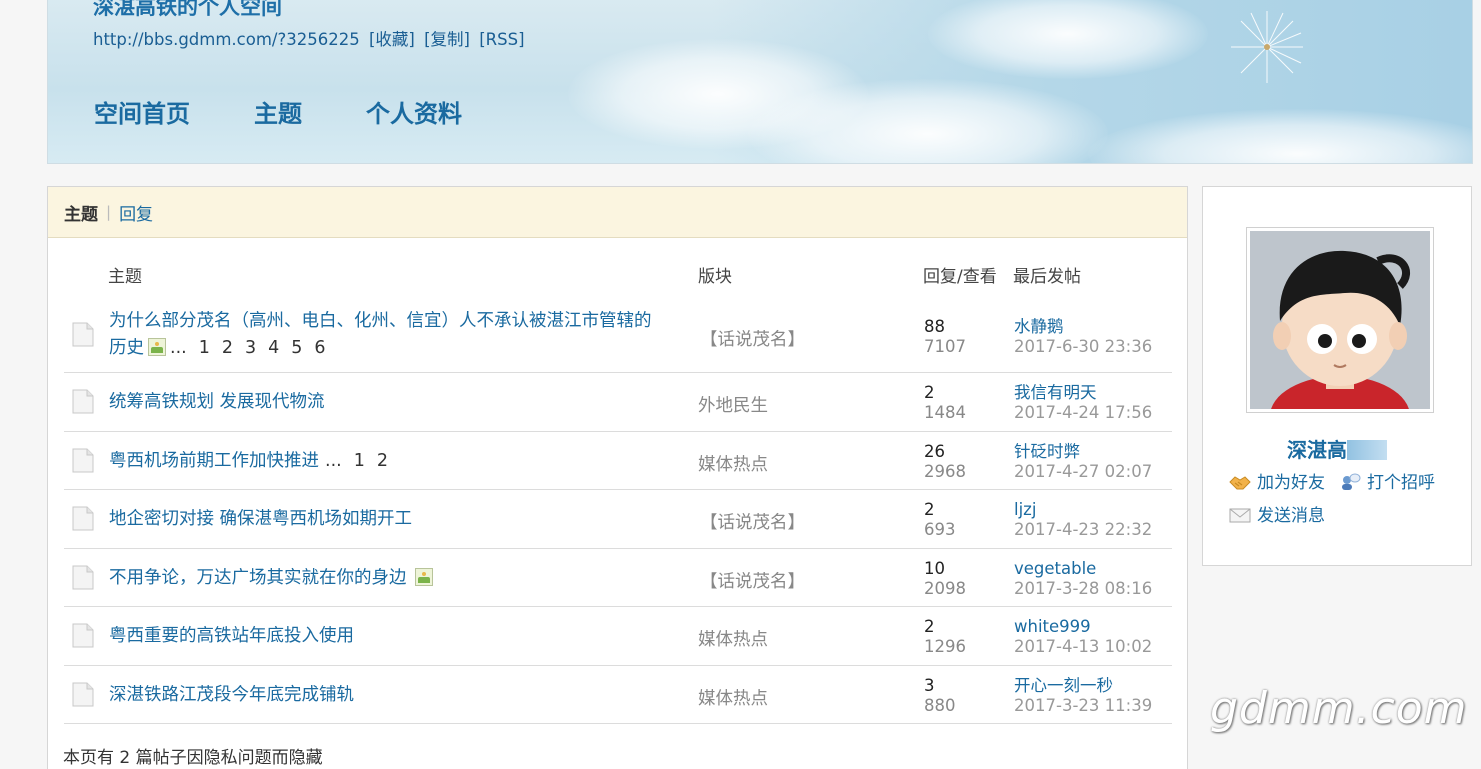 Image resolution: width=1481 pixels, height=769 pixels. I want to click on last-post-time: 2017-6-30 23:36, so click(1083, 346).